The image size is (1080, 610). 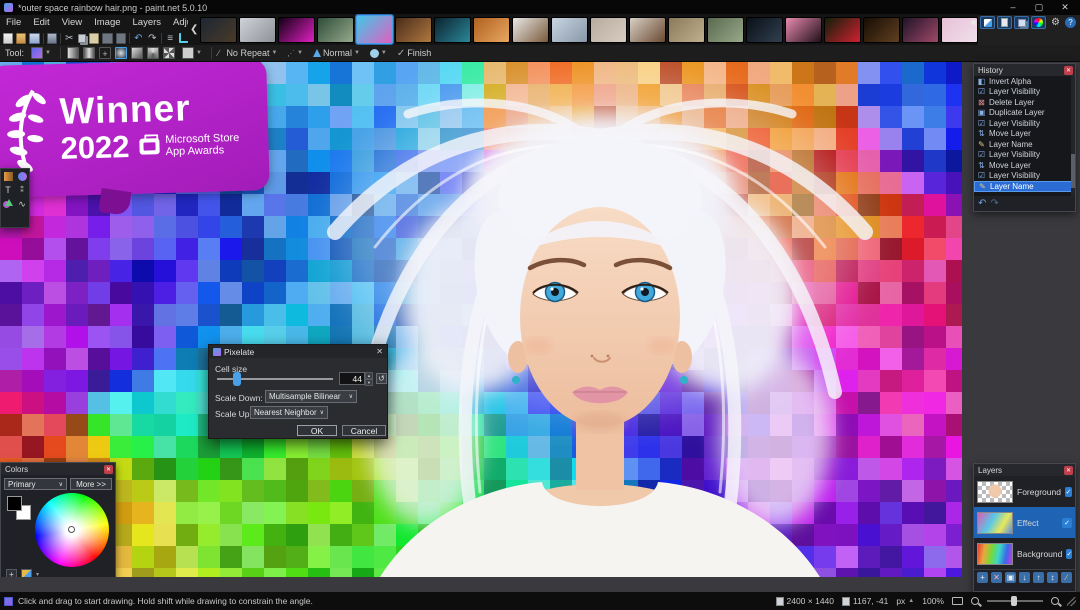 I want to click on print-icon, so click(x=51, y=38).